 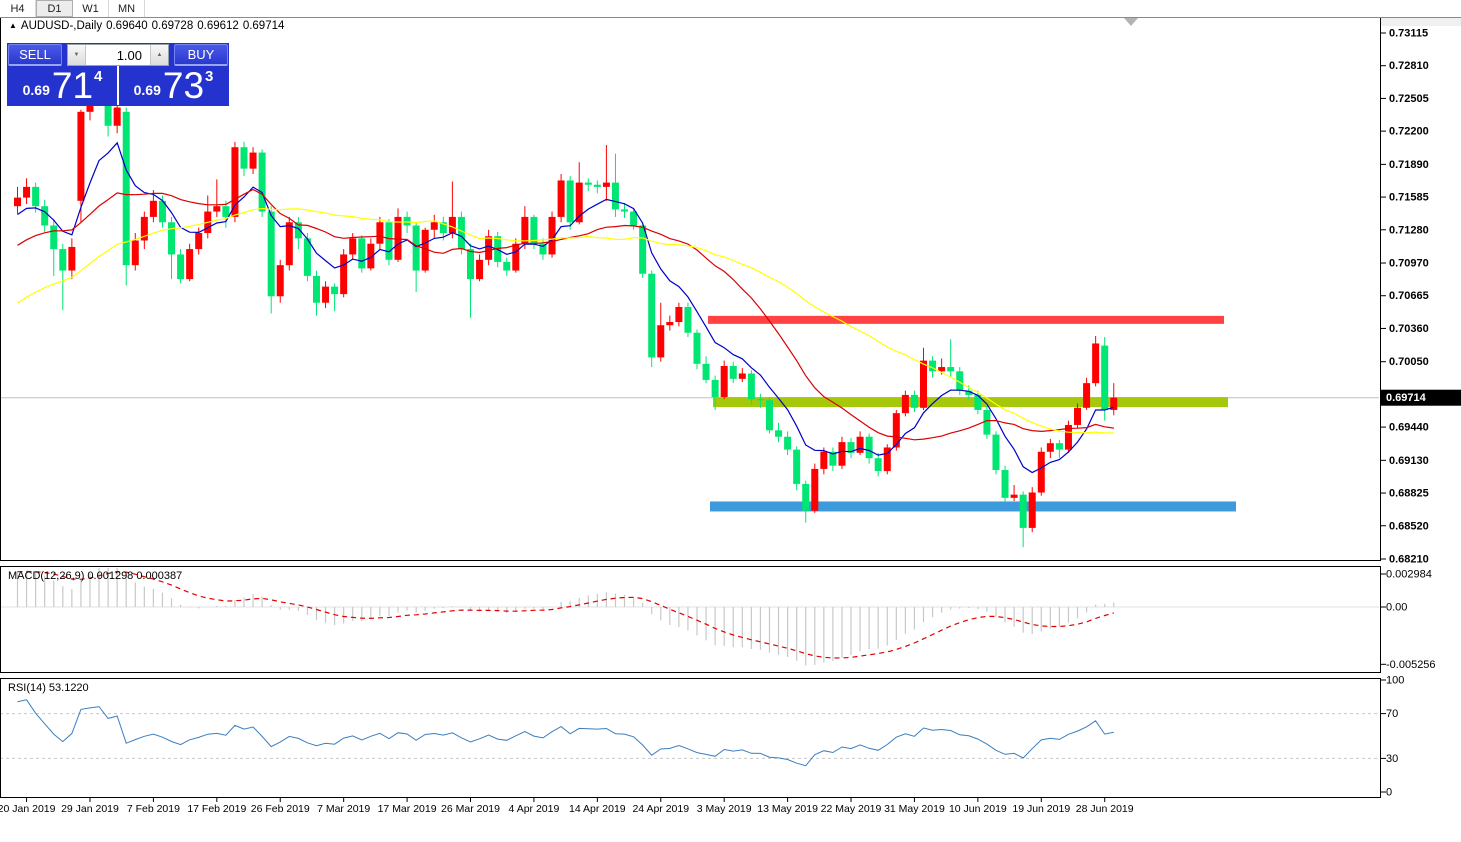 I want to click on svg-text: 0.71585, so click(x=1409, y=198).